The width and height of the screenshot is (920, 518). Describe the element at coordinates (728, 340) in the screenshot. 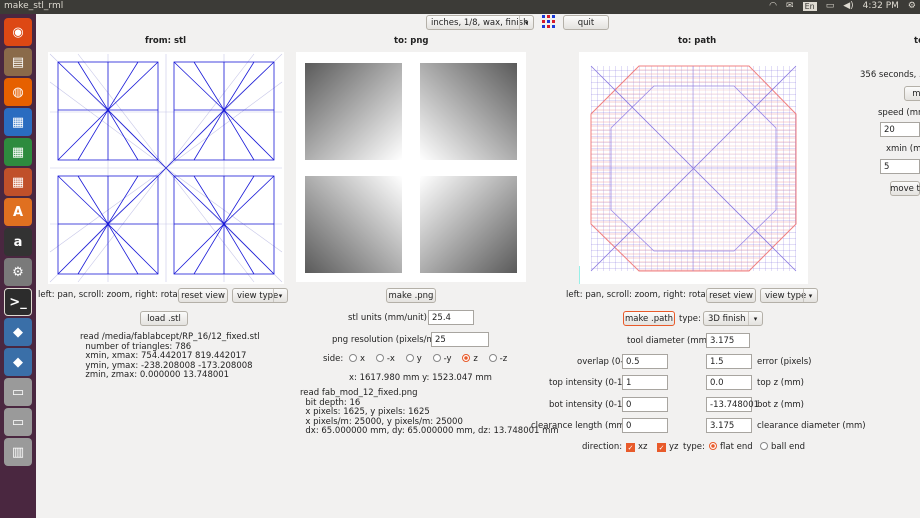

I see `tool-diameter-input: 3.175` at that location.